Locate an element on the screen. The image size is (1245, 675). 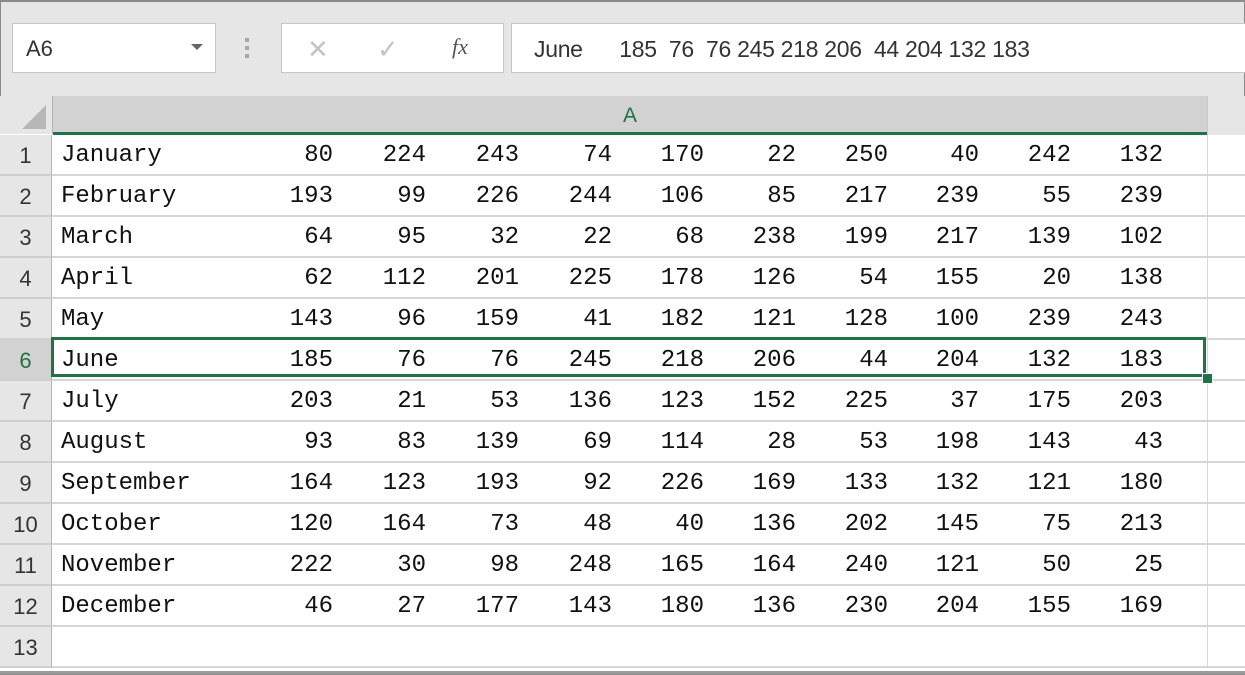
cell-a7: July 203 21 53 136 123 152 225 37 175 203 is located at coordinates (630, 400).